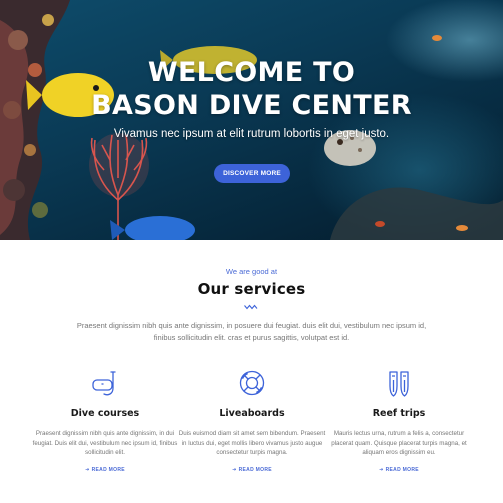 The height and width of the screenshot is (503, 503). What do you see at coordinates (251, 307) in the screenshot?
I see `wave-divider-icon` at bounding box center [251, 307].